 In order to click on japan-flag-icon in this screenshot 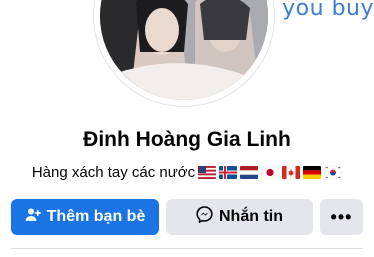, I will do `click(270, 172)`.